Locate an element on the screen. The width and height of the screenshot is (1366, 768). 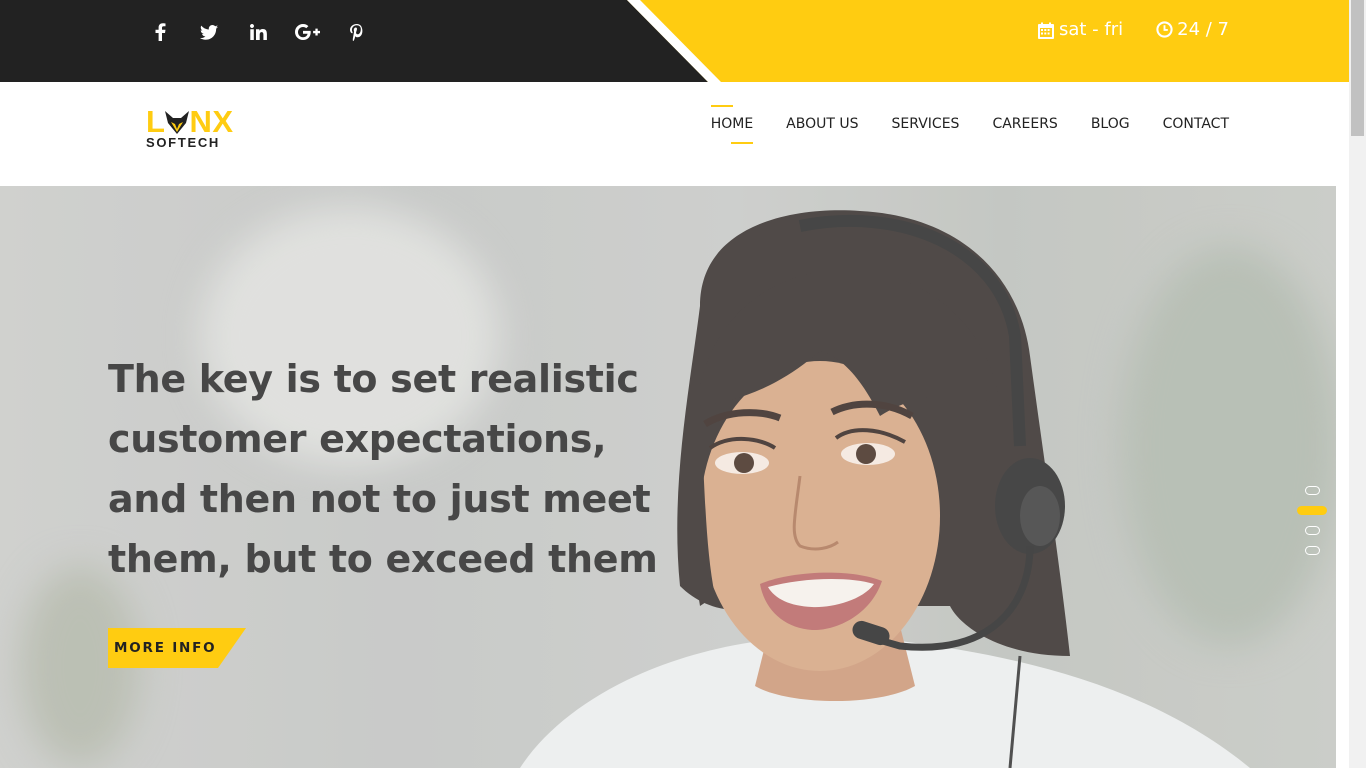
google-plus-icon is located at coordinates (307, 32).